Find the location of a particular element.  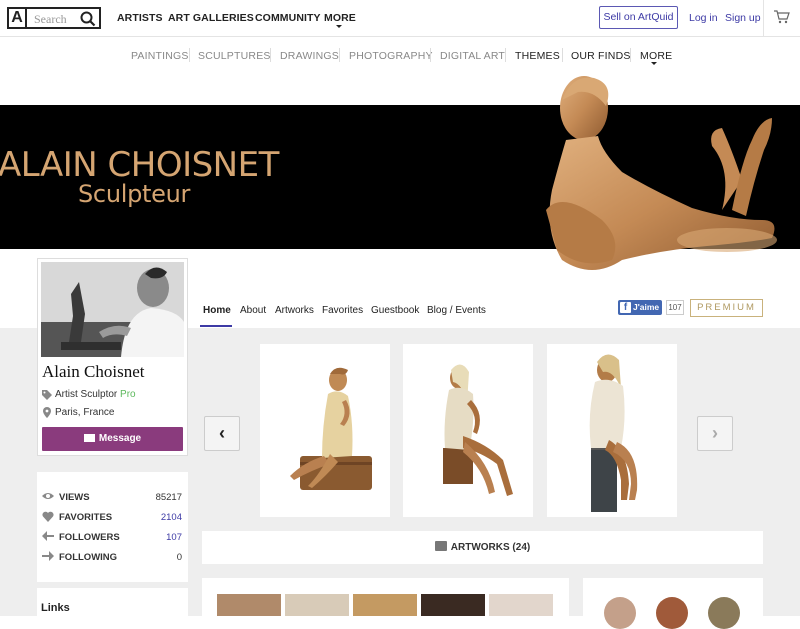

subnav-sculptures: SCULPTURES is located at coordinates (234, 56).